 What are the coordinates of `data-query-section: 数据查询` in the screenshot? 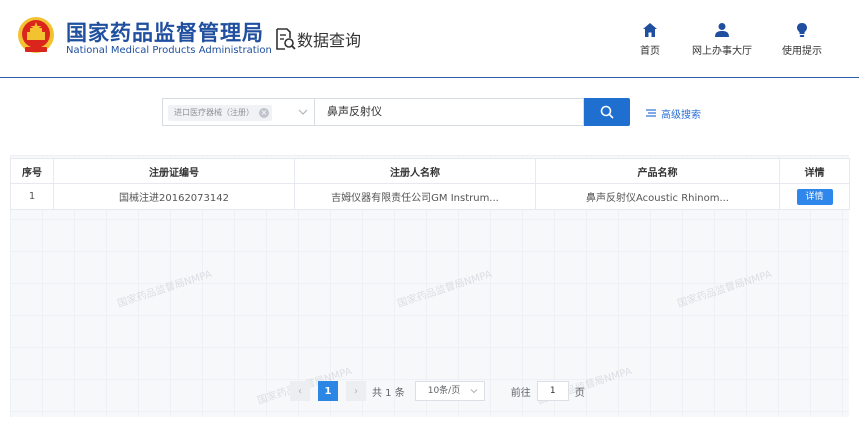 It's located at (317, 39).